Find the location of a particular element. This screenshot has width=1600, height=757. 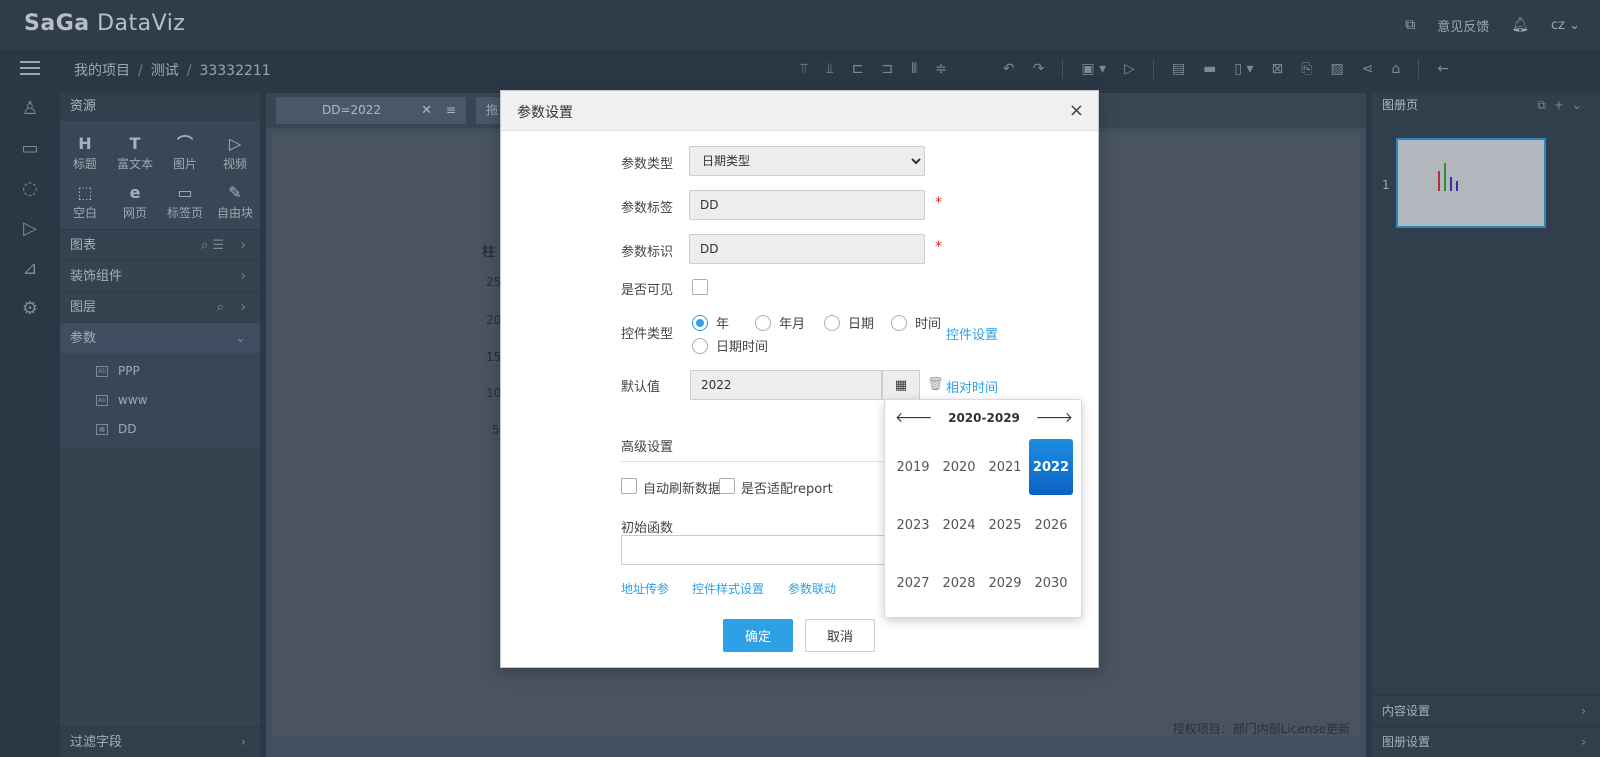

calendar-icon: ▦ is located at coordinates (901, 385).